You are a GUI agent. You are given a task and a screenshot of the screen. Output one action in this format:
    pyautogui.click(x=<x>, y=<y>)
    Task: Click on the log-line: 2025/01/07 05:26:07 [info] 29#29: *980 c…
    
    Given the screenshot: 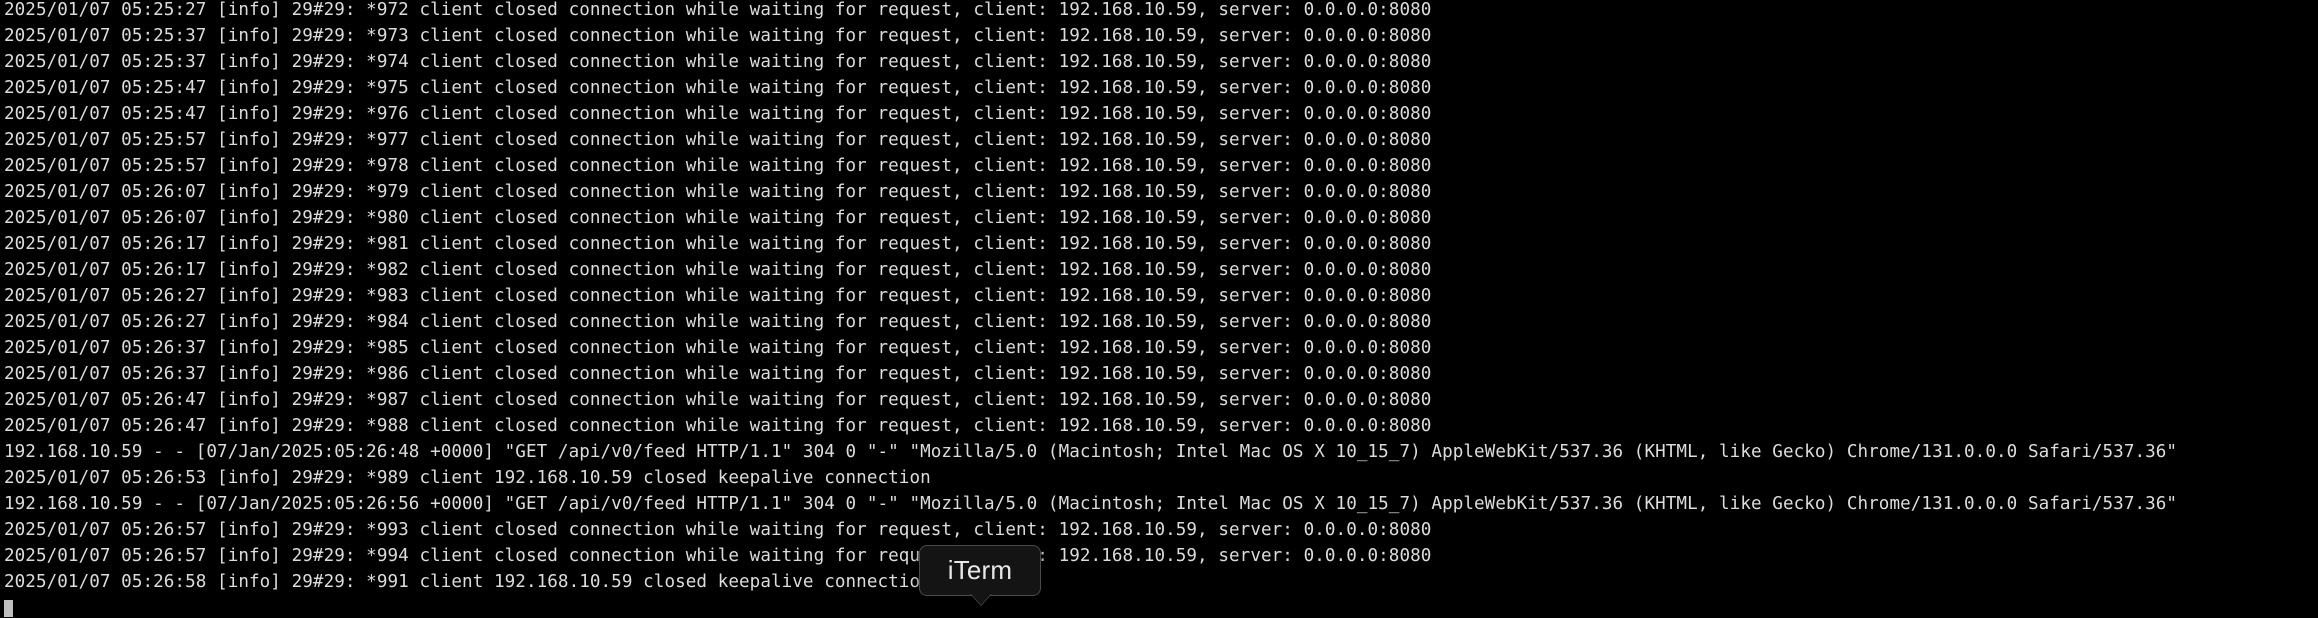 What is the action you would take?
    pyautogui.click(x=718, y=218)
    